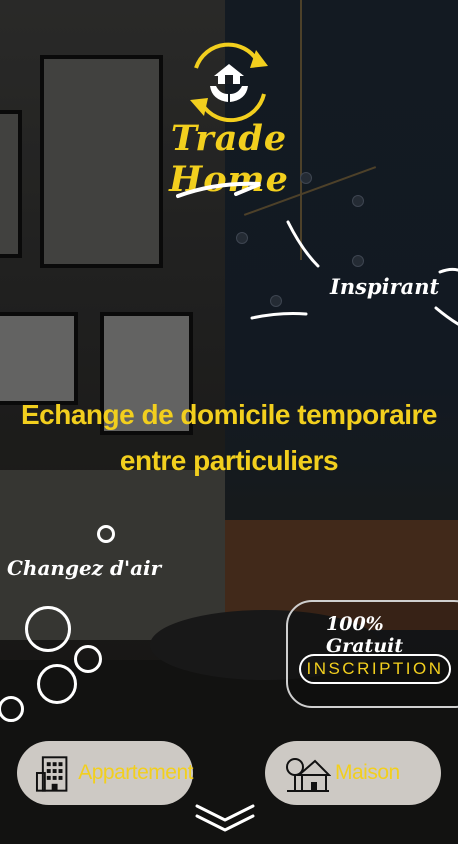 The height and width of the screenshot is (844, 458). I want to click on apartment-button: Appartement, so click(105, 773).